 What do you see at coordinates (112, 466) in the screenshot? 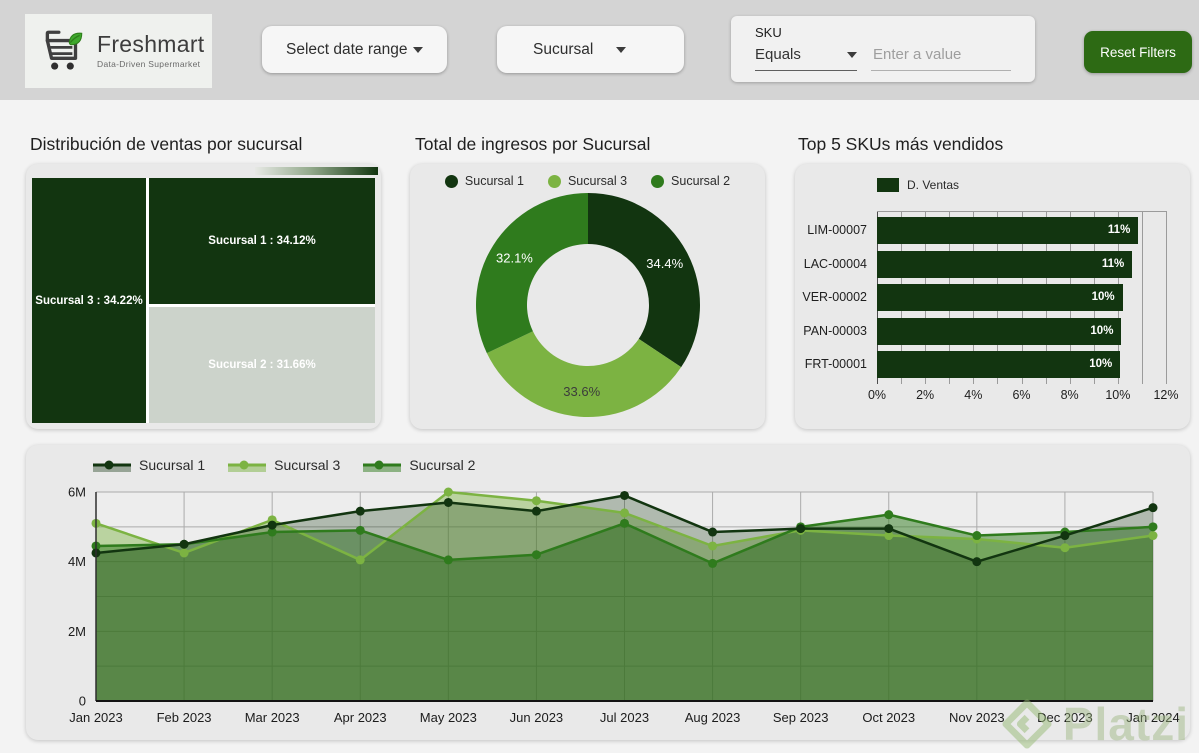
I see `legend-line-symbol` at bounding box center [112, 466].